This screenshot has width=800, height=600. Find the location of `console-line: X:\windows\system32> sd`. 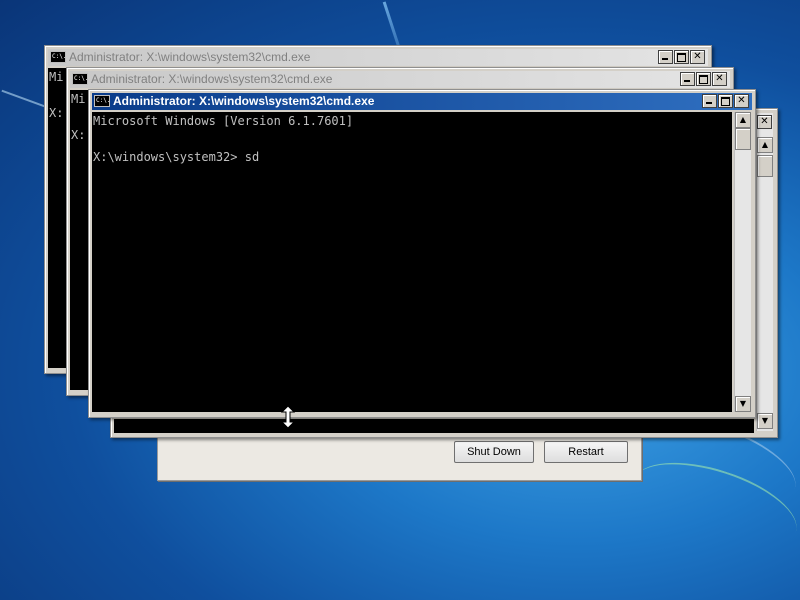

console-line: X:\windows\system32> sd is located at coordinates (176, 157).